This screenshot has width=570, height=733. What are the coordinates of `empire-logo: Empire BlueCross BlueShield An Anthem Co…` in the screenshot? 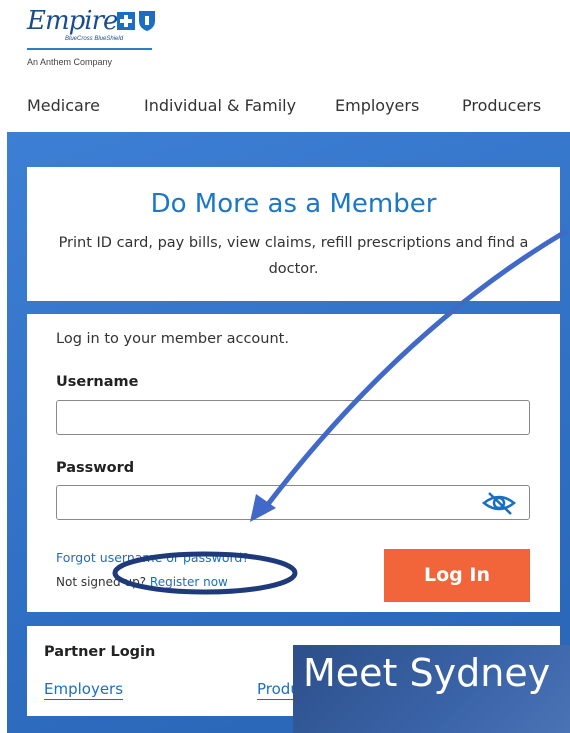 It's located at (92, 36).